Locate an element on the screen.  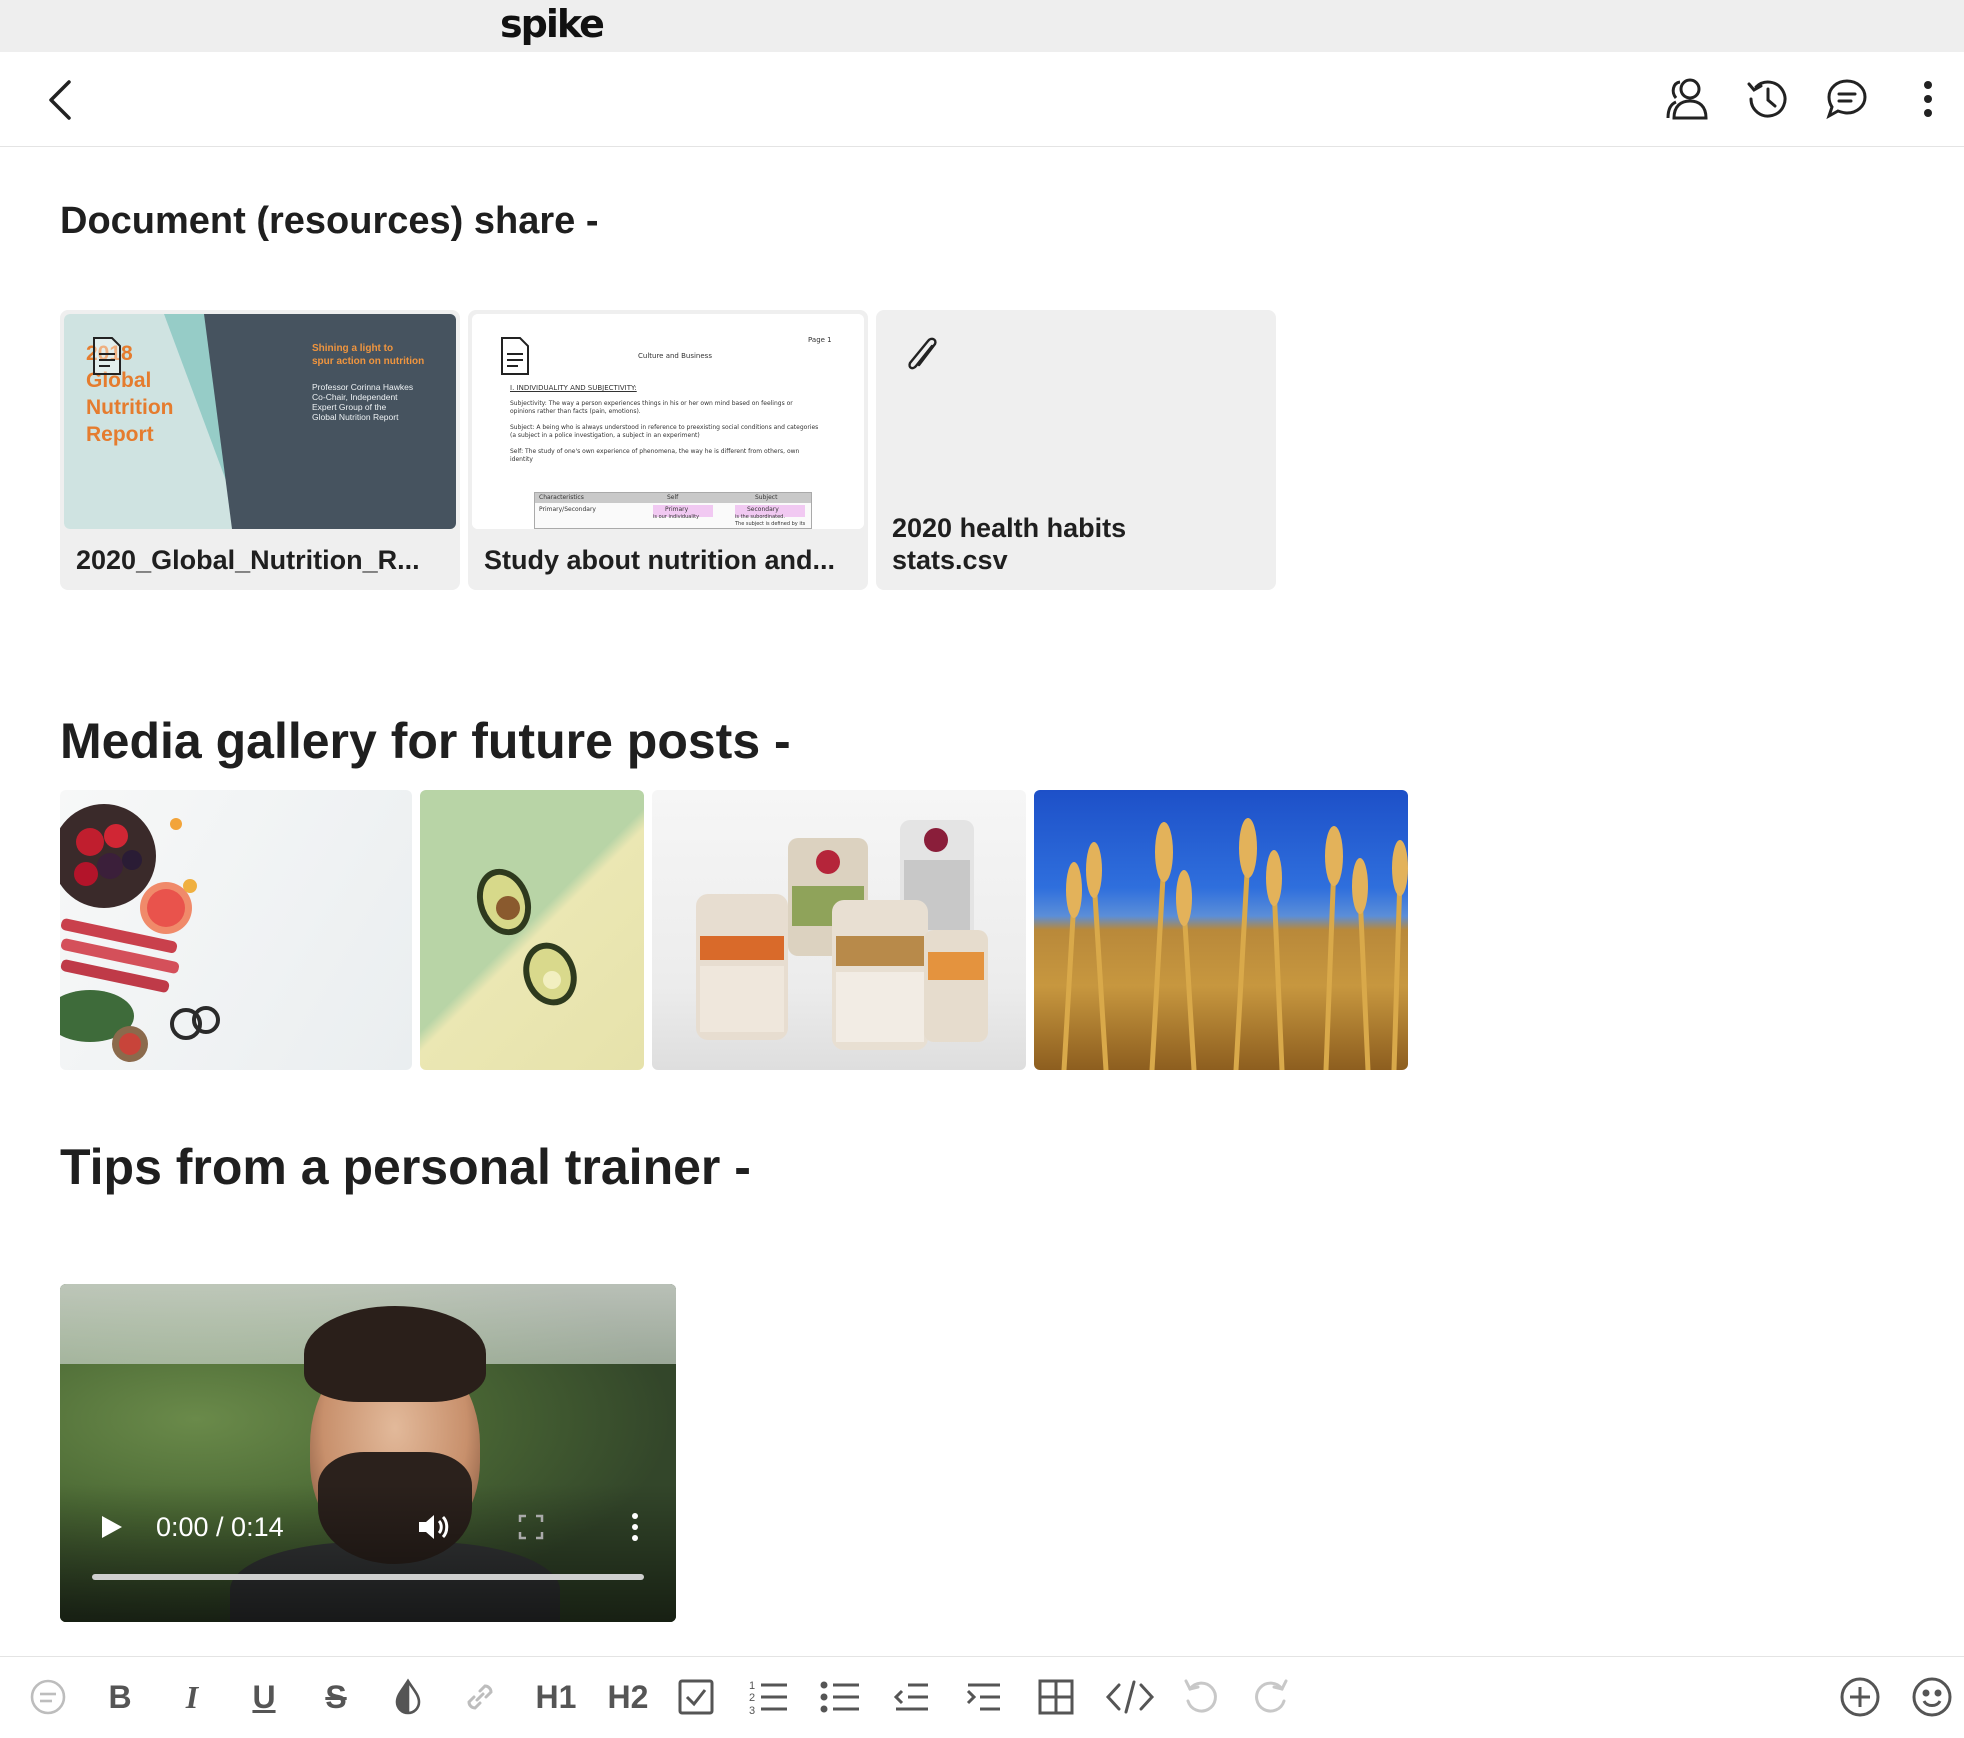
play-icon is located at coordinates (112, 1527).